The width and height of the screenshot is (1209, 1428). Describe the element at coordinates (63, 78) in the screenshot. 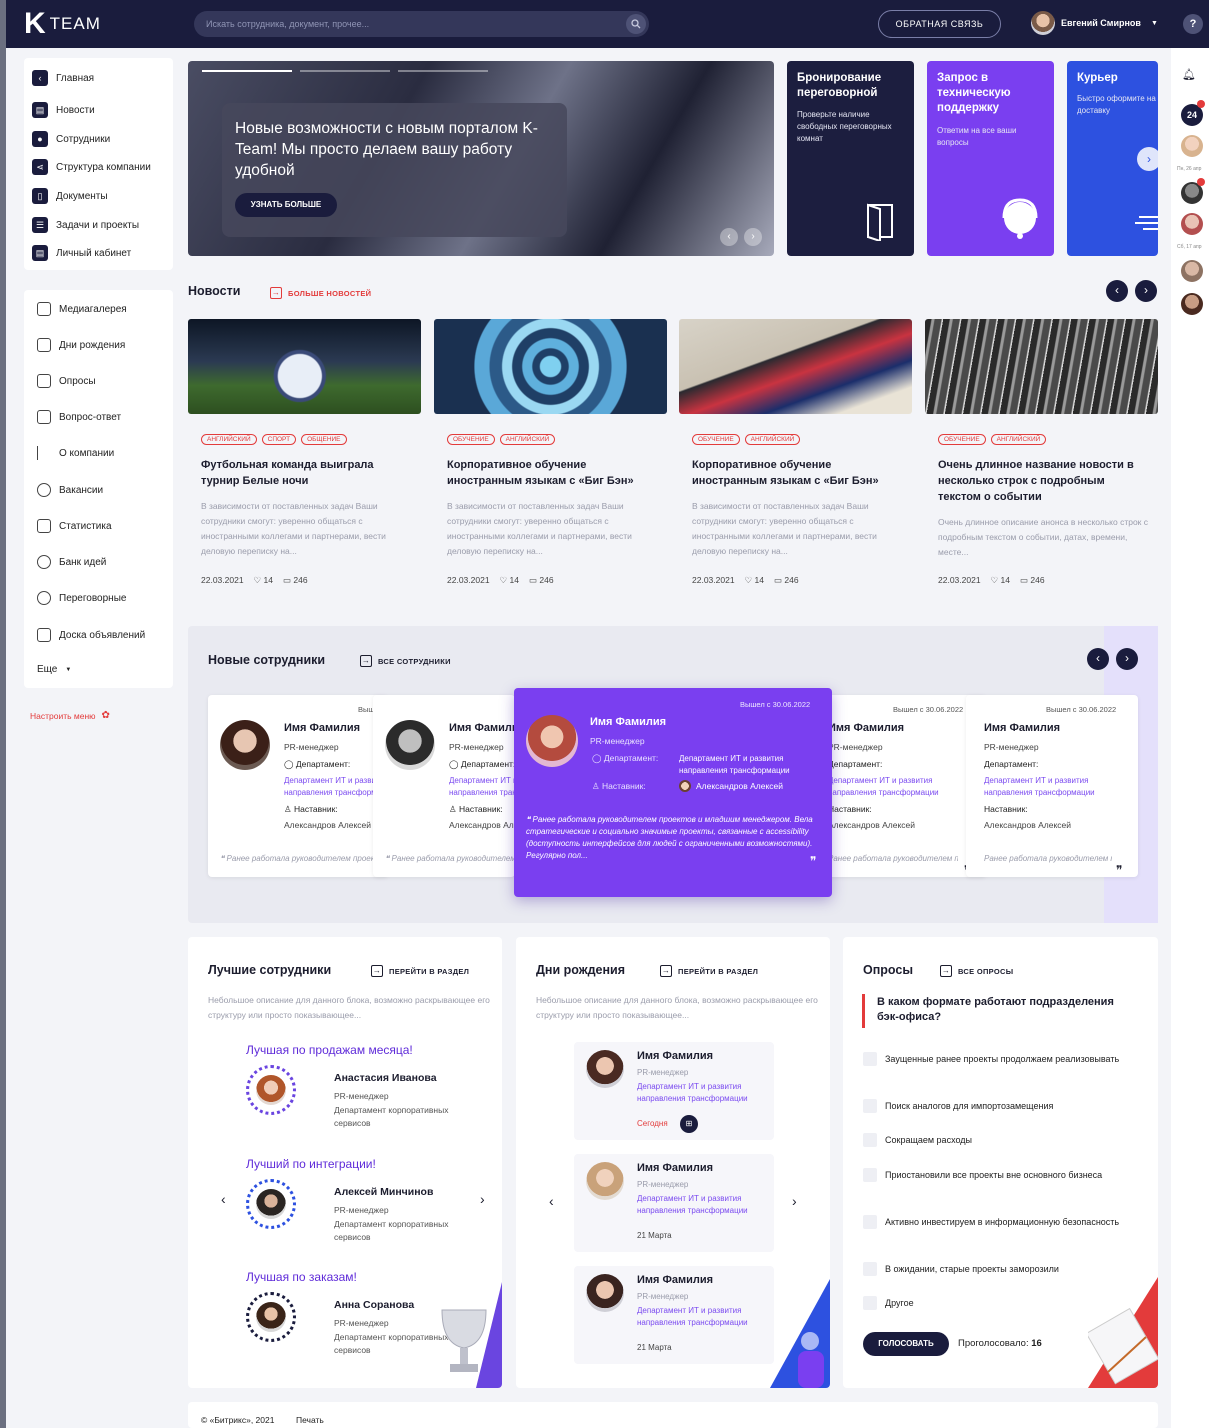

I see `nav-item-home: ‹ Главная` at that location.